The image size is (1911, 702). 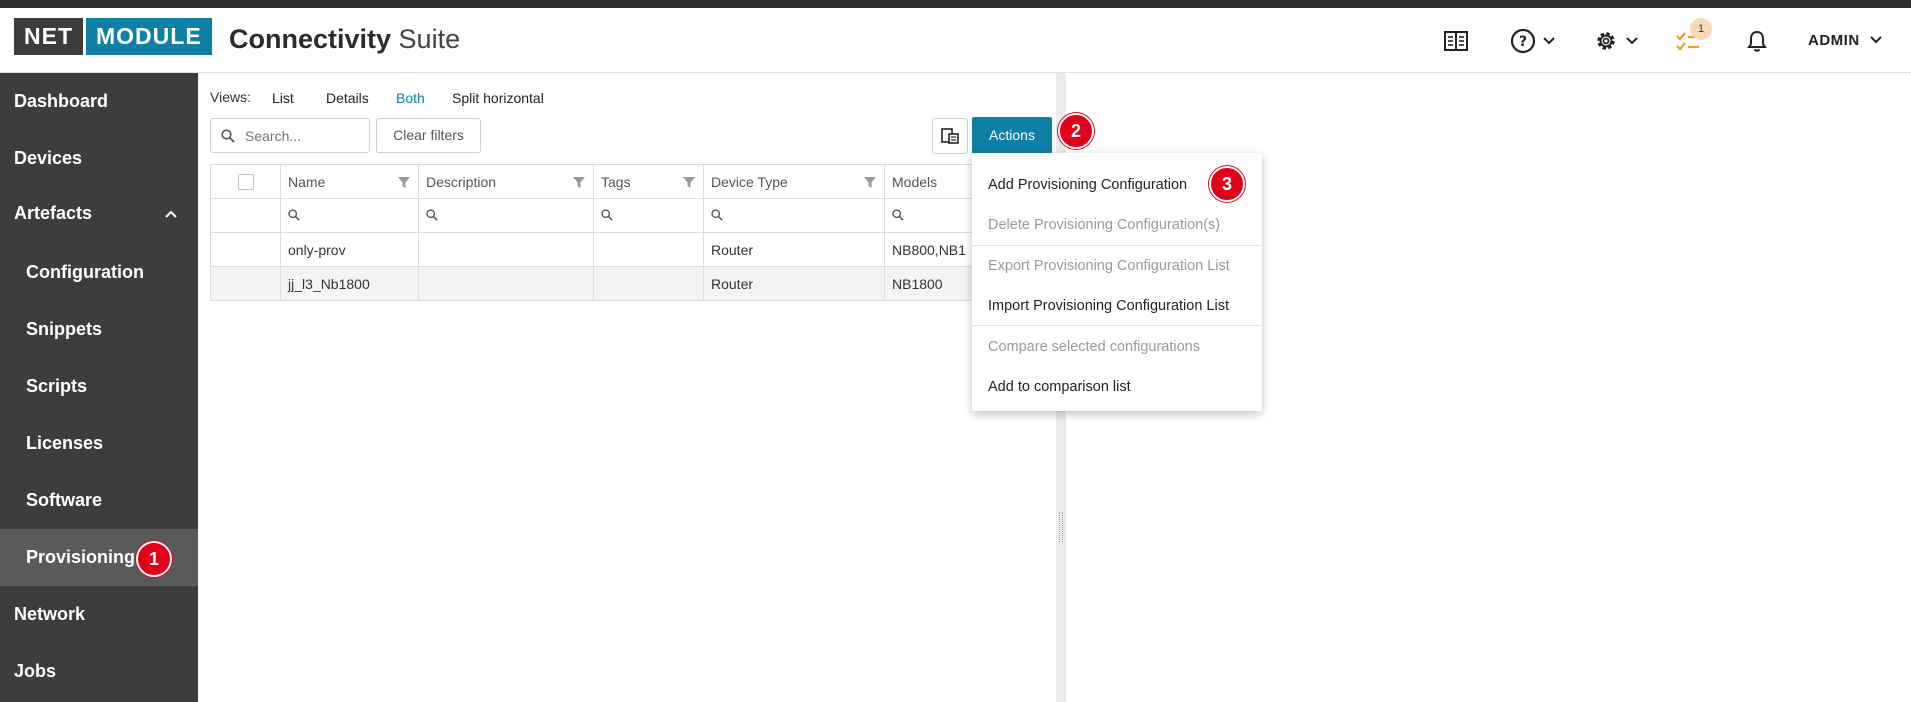 I want to click on sidebar-item-artefacts: Artefacts, so click(x=99, y=213).